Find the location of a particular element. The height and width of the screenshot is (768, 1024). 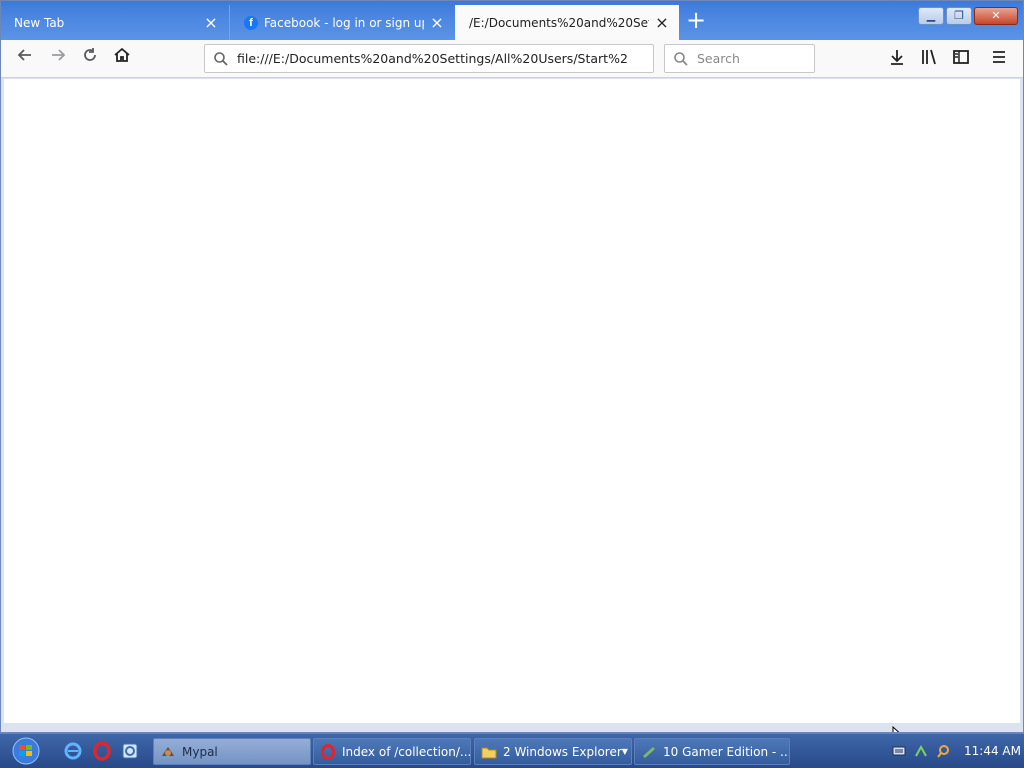

tab-new-tab: New Tab × is located at coordinates (114, 22).